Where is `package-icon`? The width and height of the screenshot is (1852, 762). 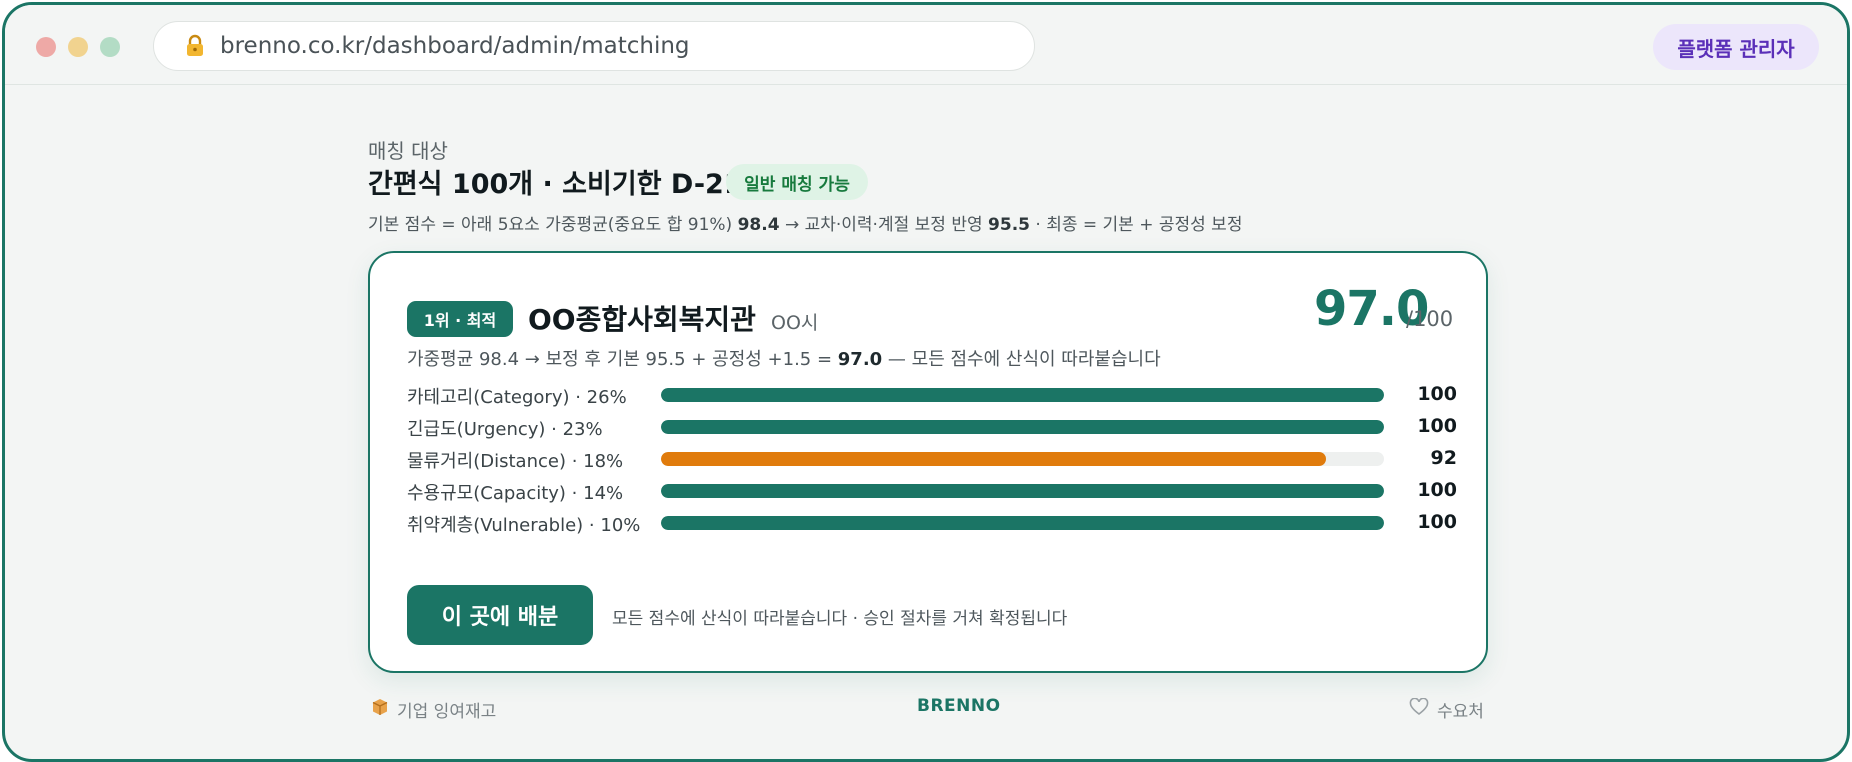
package-icon is located at coordinates (380, 709).